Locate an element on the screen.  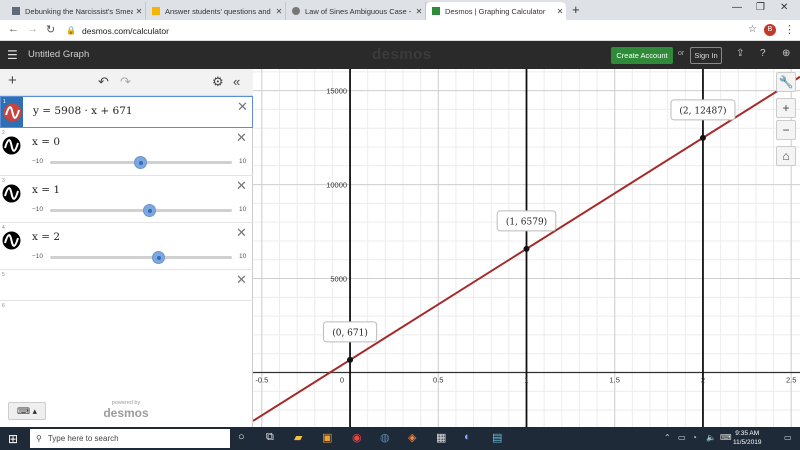
chrome-icon: ◉ is located at coordinates (357, 437).